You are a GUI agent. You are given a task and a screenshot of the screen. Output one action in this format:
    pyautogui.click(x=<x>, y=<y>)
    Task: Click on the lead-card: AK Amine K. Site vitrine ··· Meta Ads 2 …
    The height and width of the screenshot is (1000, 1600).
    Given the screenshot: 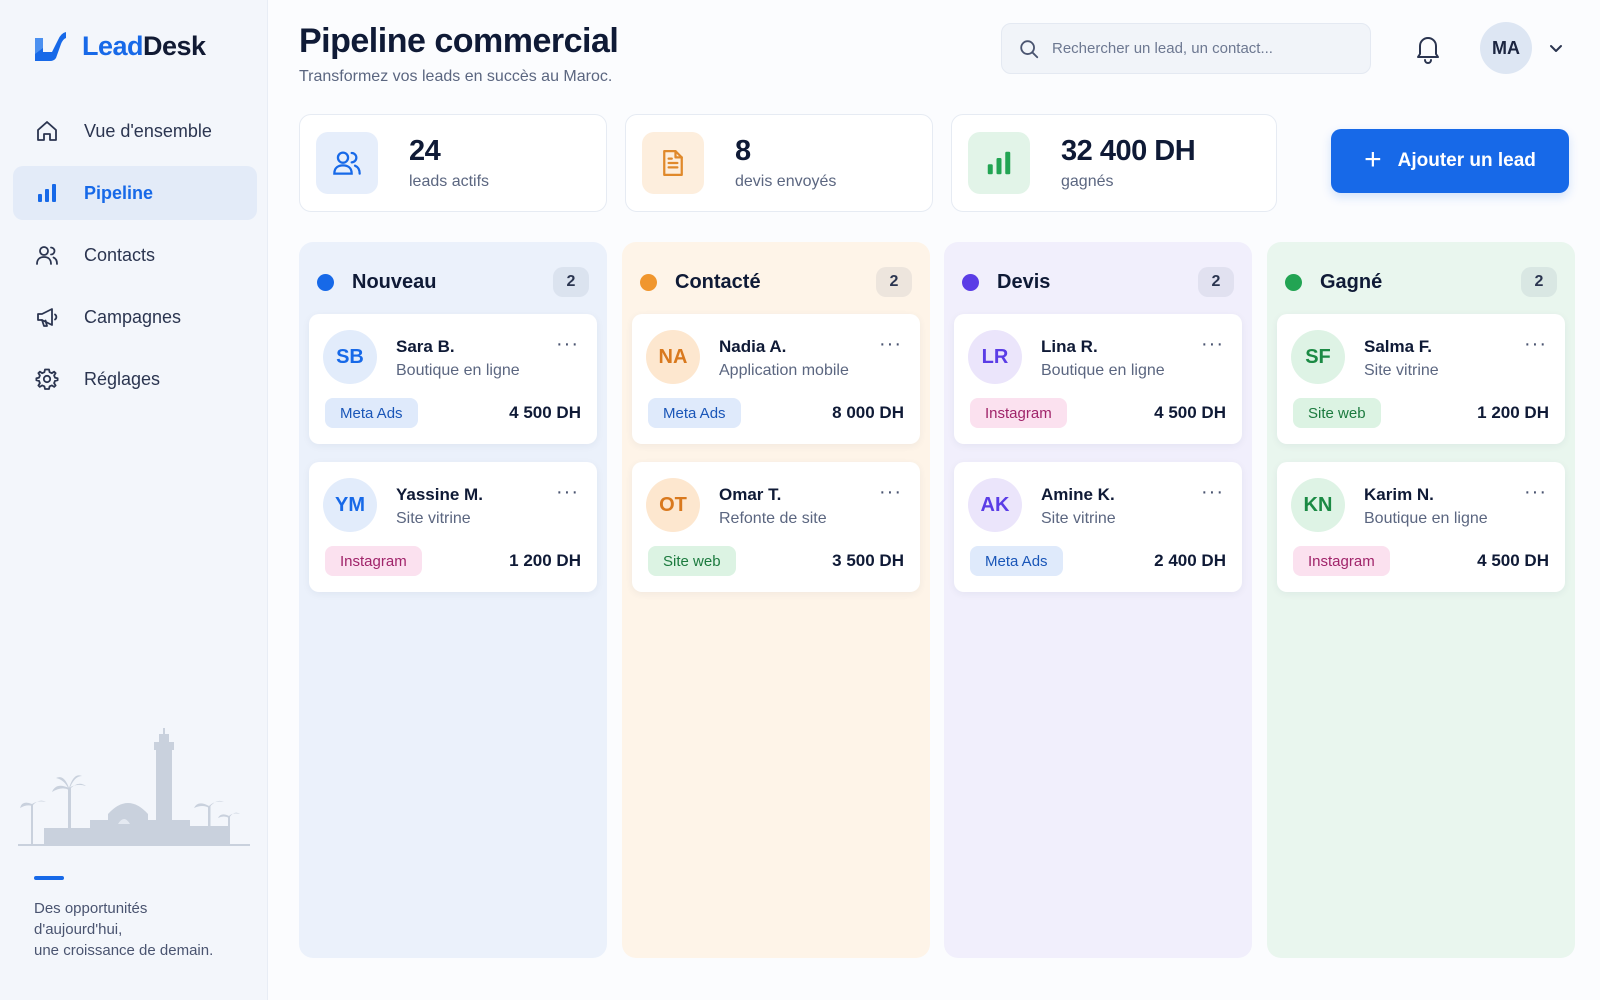 What is the action you would take?
    pyautogui.click(x=1098, y=527)
    